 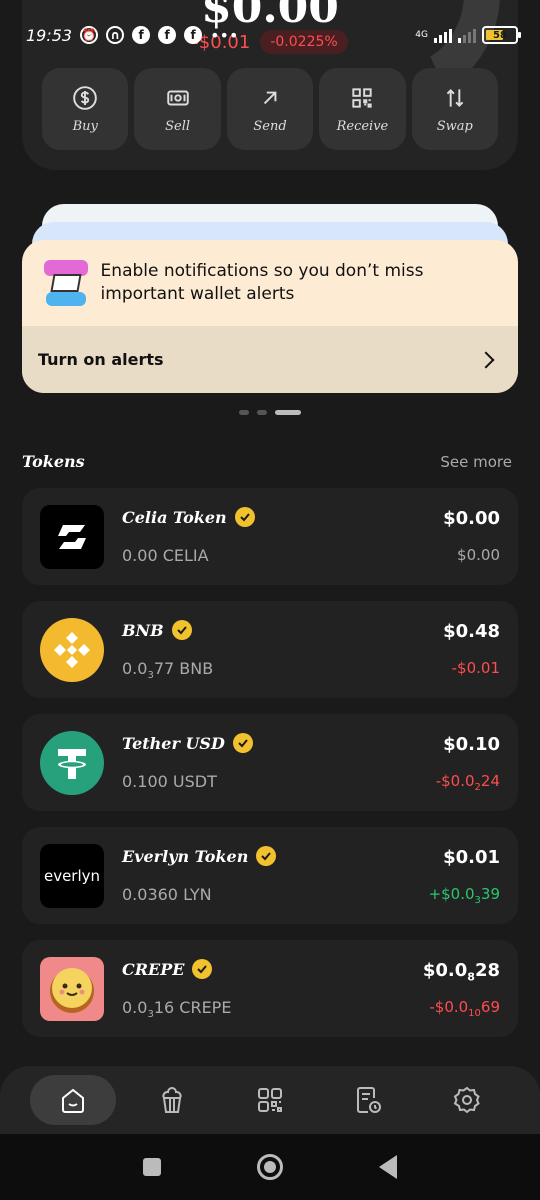 What do you see at coordinates (467, 782) in the screenshot?
I see `token-change: -$0.0224` at bounding box center [467, 782].